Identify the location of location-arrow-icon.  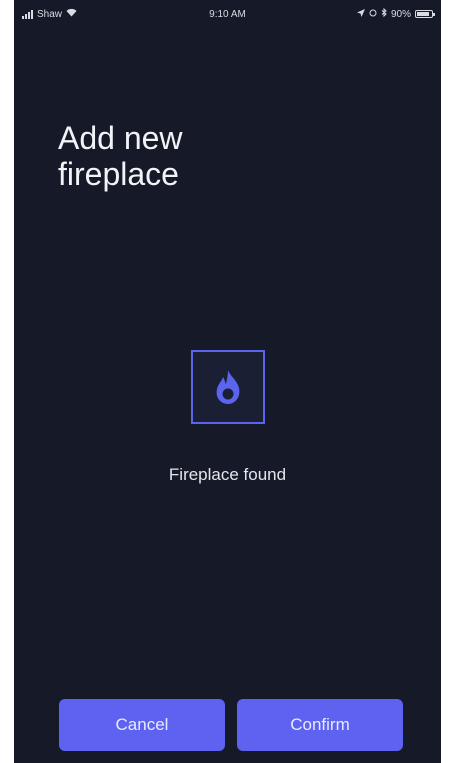
(360, 14).